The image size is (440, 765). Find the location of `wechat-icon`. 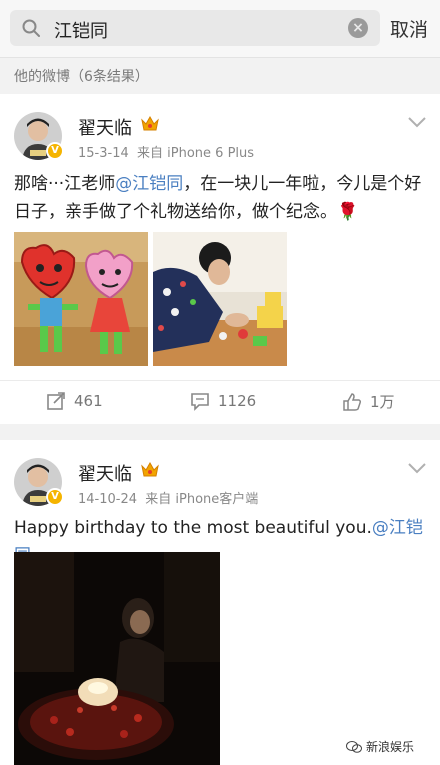

wechat-icon is located at coordinates (354, 746).